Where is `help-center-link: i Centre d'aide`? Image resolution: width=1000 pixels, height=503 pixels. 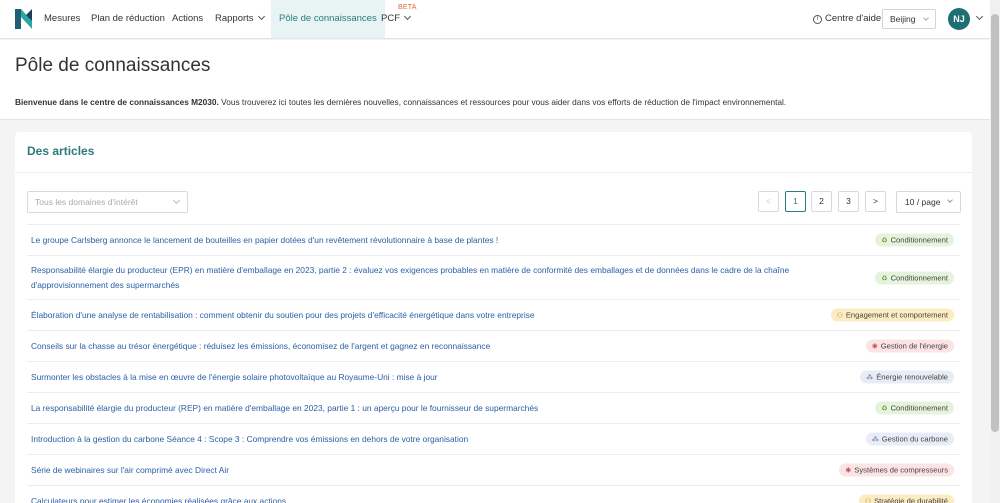
help-center-link: i Centre d'aide is located at coordinates (847, 19).